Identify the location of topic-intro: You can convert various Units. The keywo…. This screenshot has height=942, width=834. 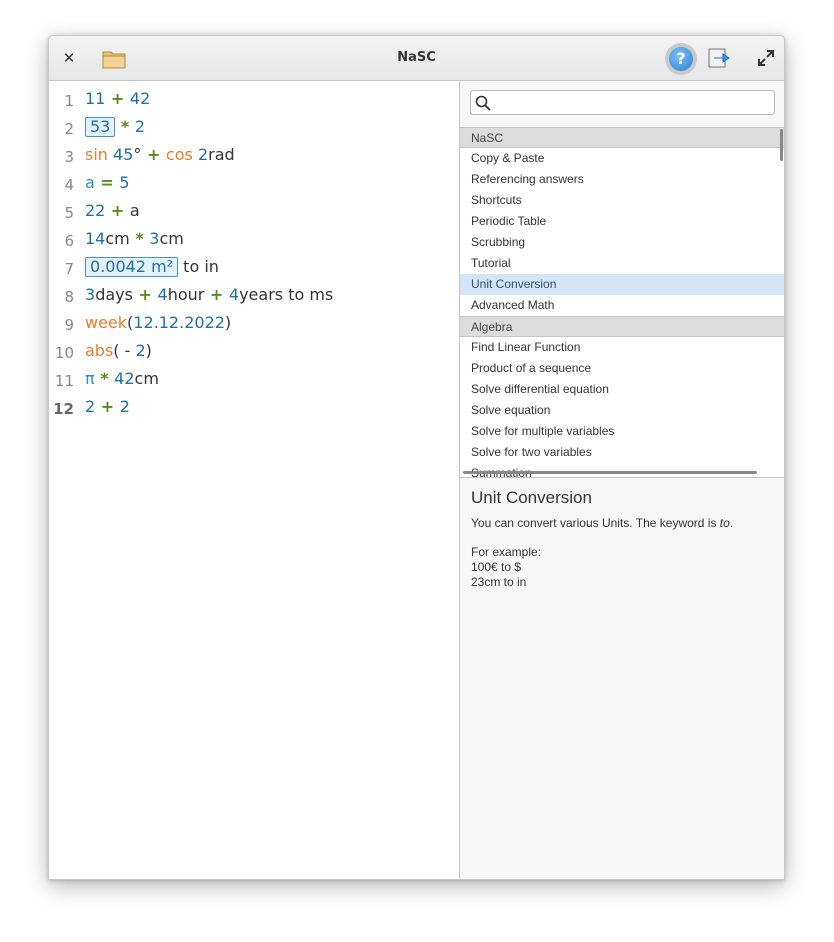
(602, 523).